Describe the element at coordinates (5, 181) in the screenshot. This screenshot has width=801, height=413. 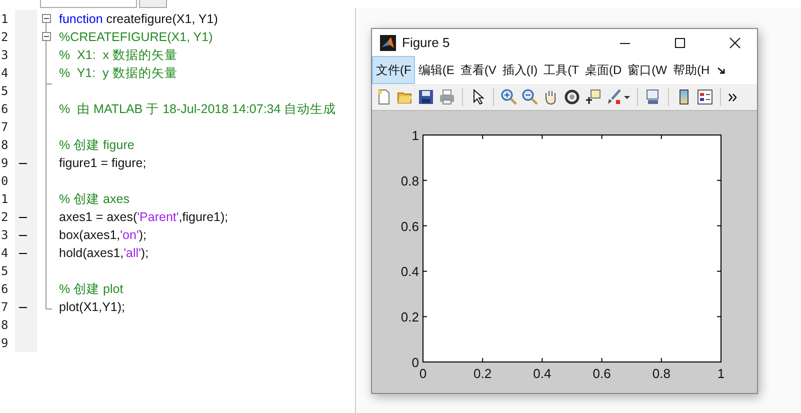
I see `line-number: 0` at that location.